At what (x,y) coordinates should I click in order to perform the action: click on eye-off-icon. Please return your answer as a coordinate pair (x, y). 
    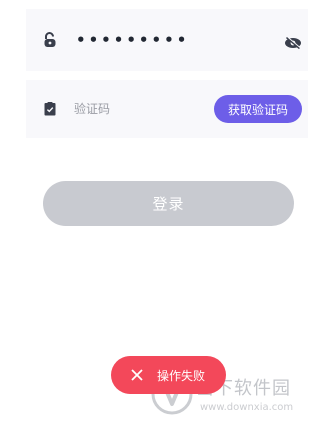
    Looking at the image, I should click on (293, 42).